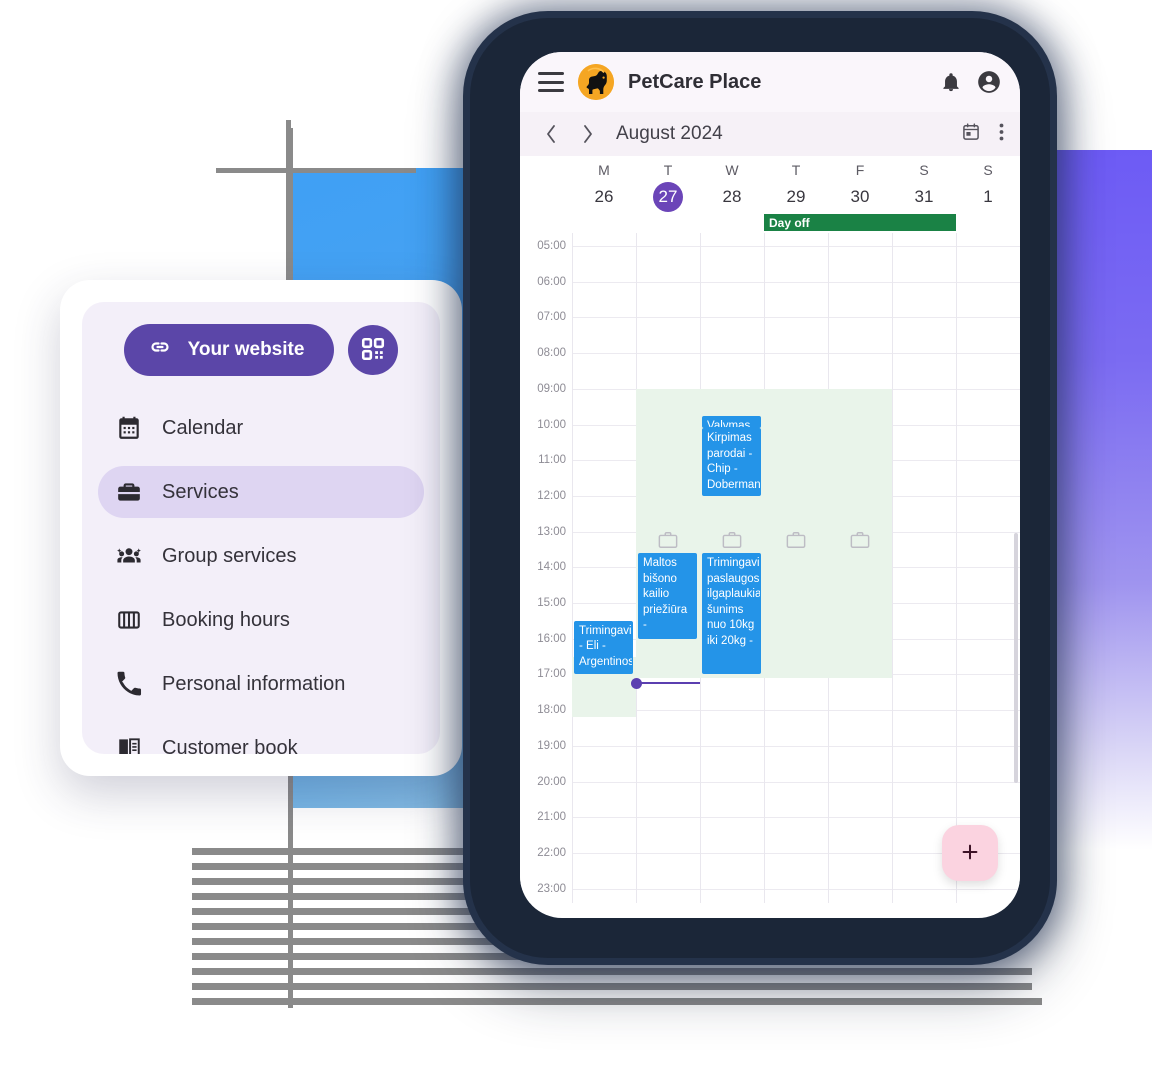  Describe the element at coordinates (669, 133) in the screenshot. I see `month-label: August 2024` at that location.